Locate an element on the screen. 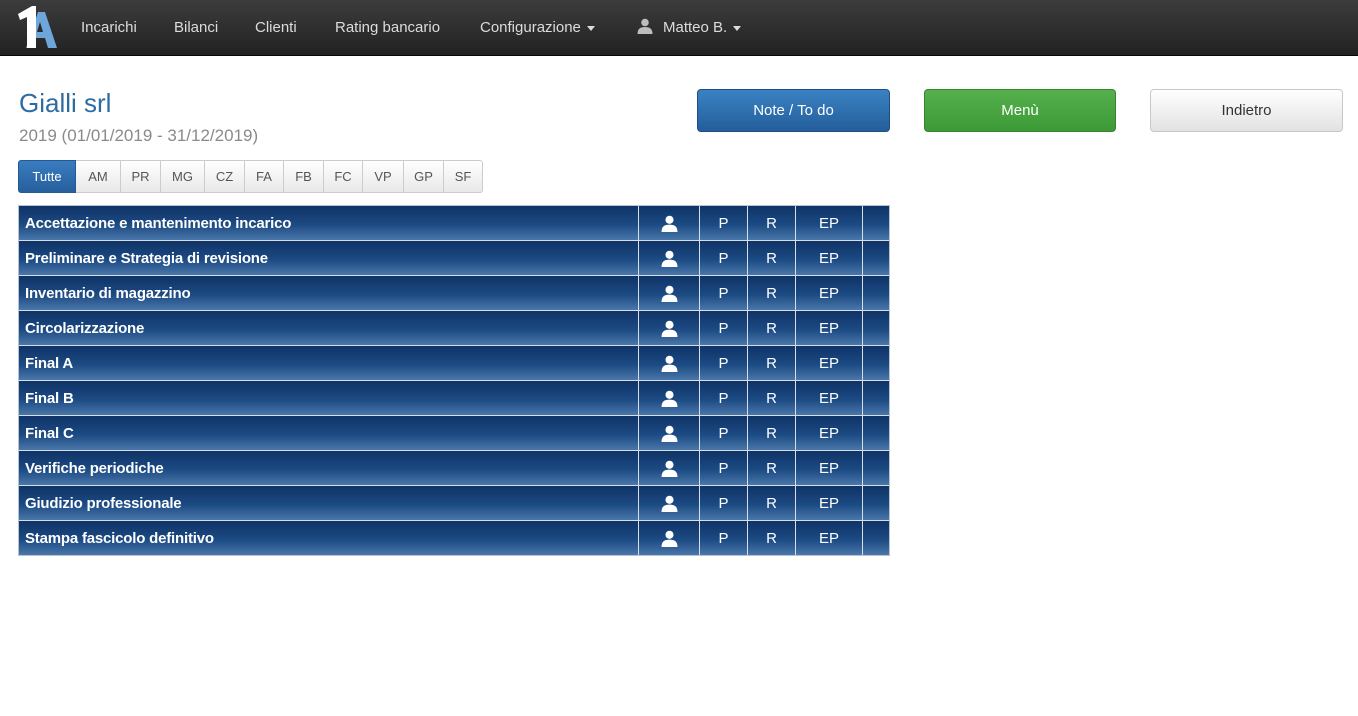  phase-row: Preliminare e Strategia di revisione P R EP is located at coordinates (454, 258).